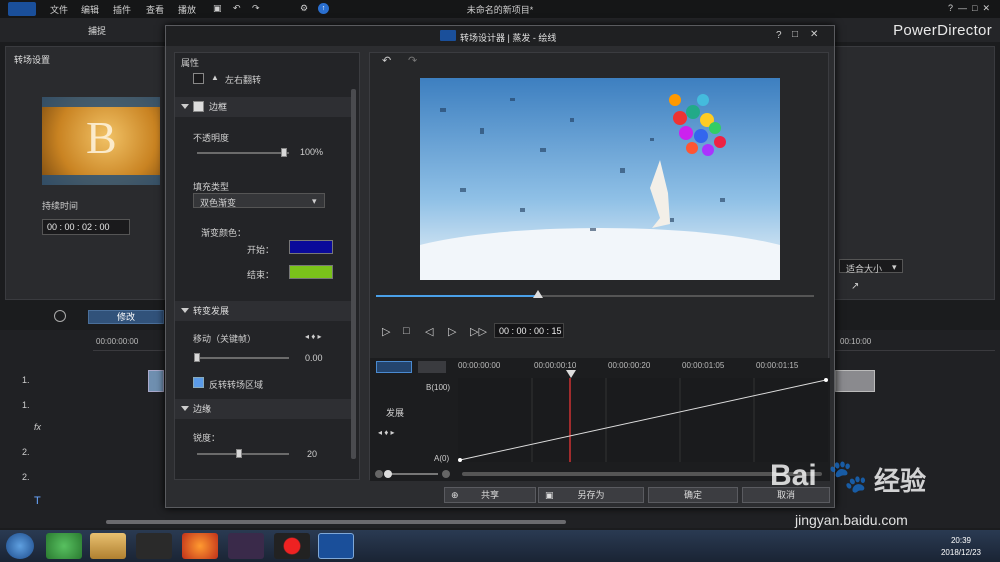  What do you see at coordinates (117, 341) in the screenshot?
I see `timeline-start-time: 00:00:00:00` at bounding box center [117, 341].